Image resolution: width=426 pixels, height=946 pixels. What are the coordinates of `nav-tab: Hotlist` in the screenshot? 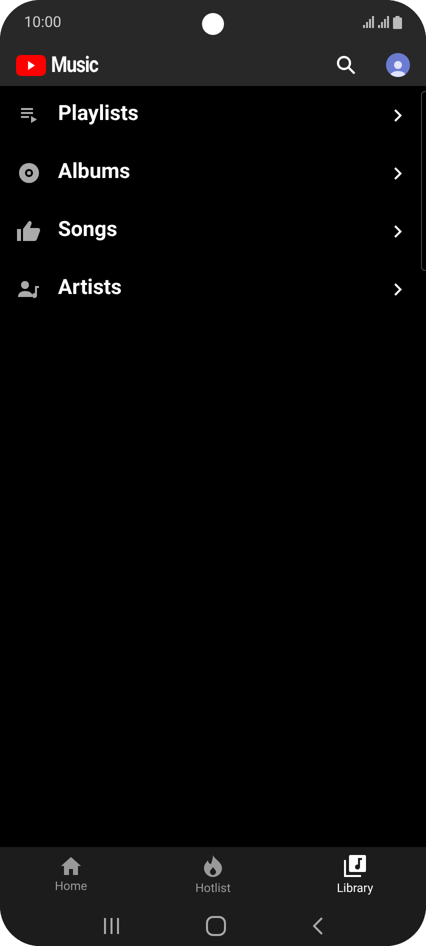 It's located at (213, 876).